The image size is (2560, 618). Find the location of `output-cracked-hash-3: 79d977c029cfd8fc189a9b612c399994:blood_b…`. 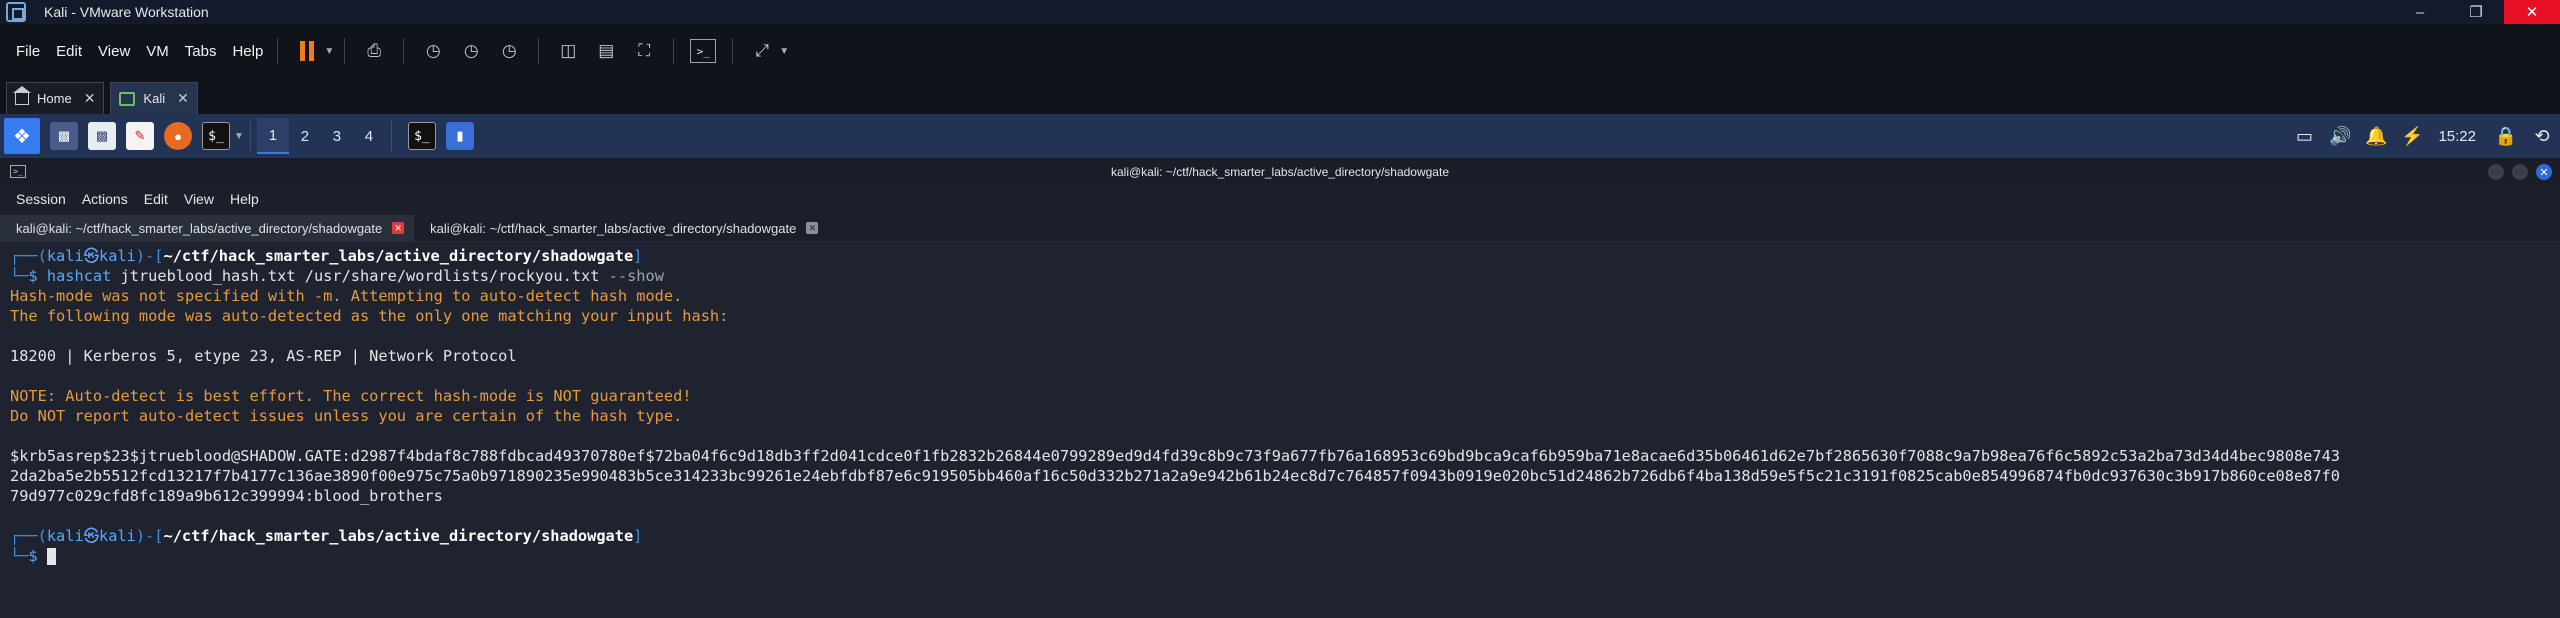

output-cracked-hash-3: 79d977c029cfd8fc189a9b612c399994:blood_b… is located at coordinates (226, 496).